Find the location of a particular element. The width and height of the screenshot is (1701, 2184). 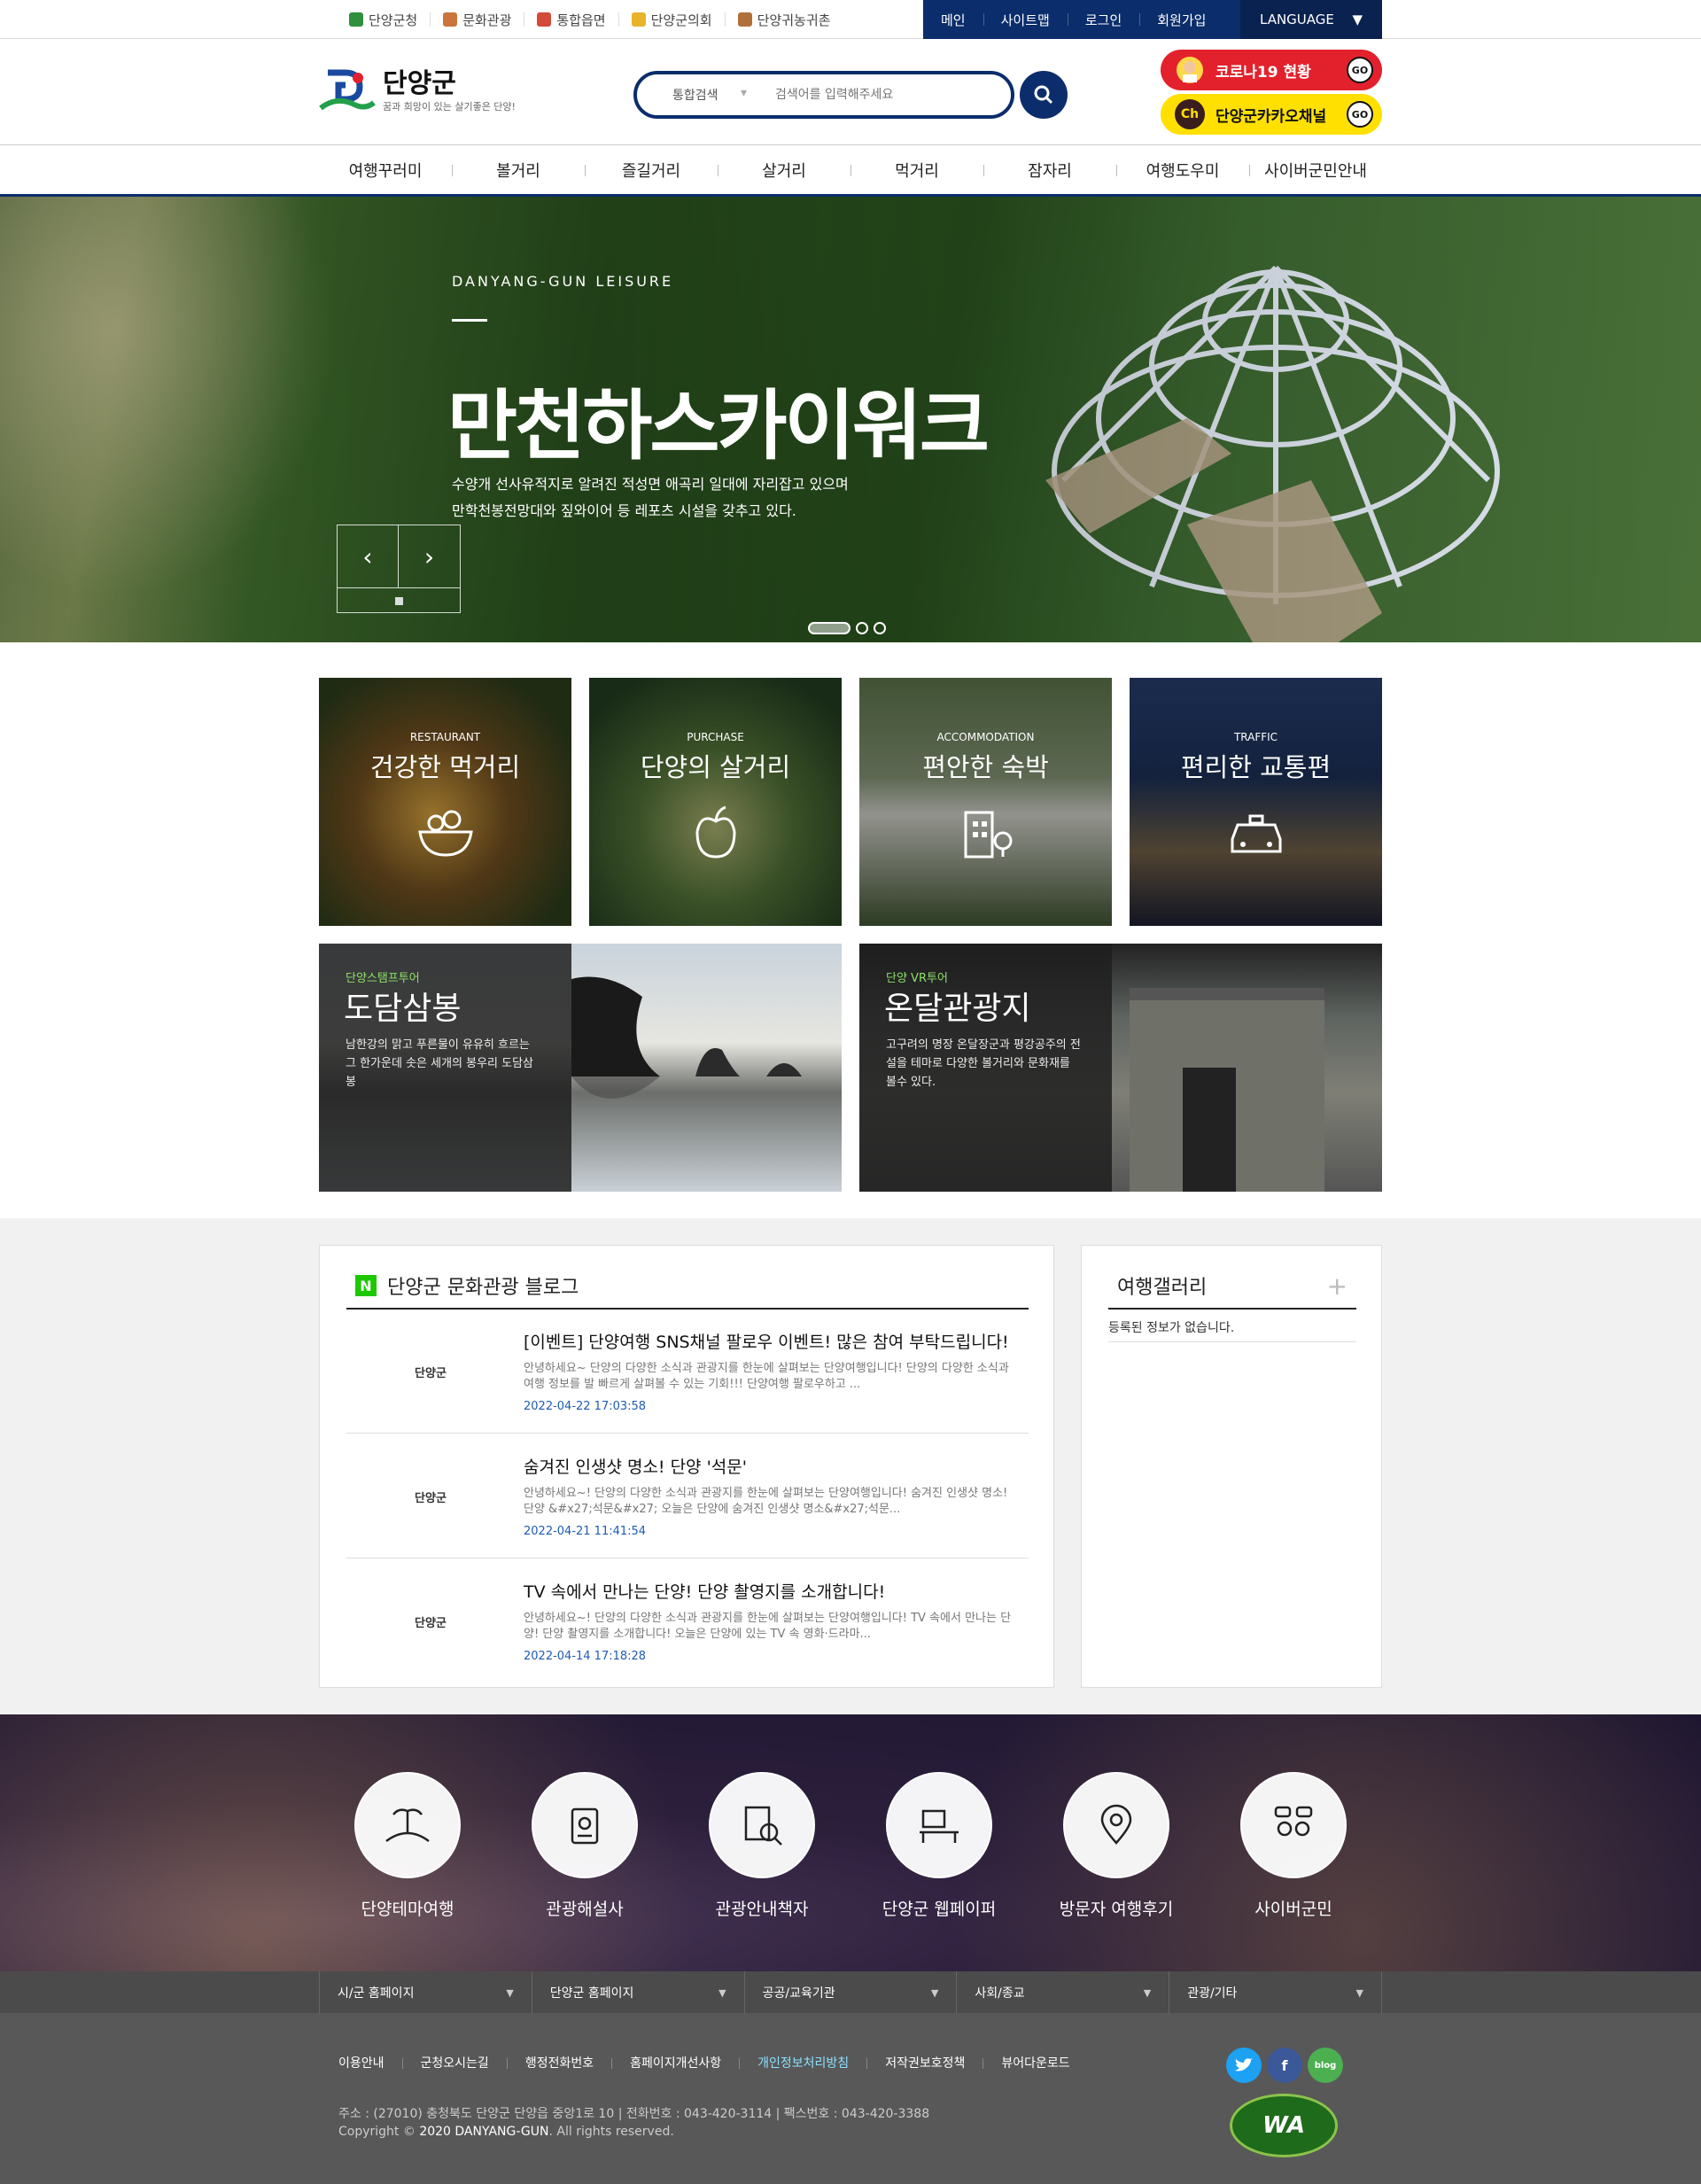

family-select-social: 사회/종교 ▼ is located at coordinates (1063, 1992).